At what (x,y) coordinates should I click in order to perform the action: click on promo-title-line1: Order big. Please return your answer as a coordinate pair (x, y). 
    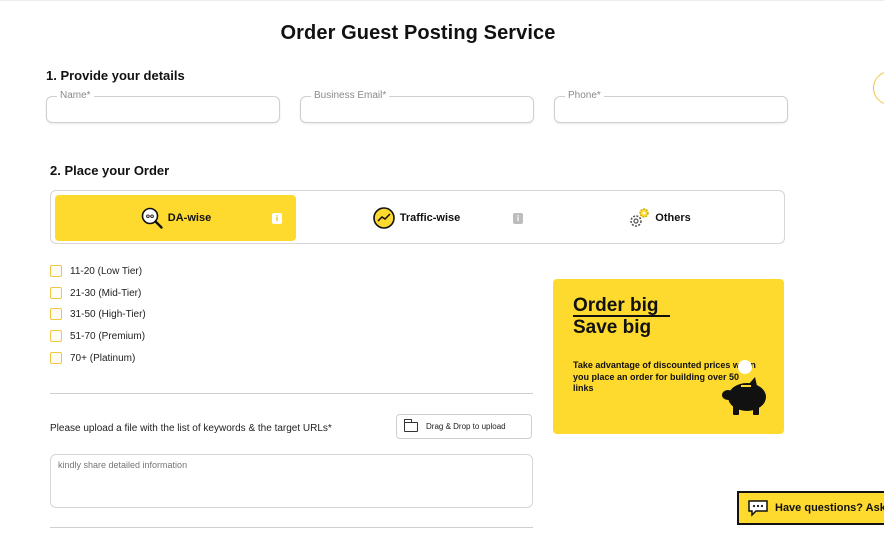
    Looking at the image, I should click on (616, 305).